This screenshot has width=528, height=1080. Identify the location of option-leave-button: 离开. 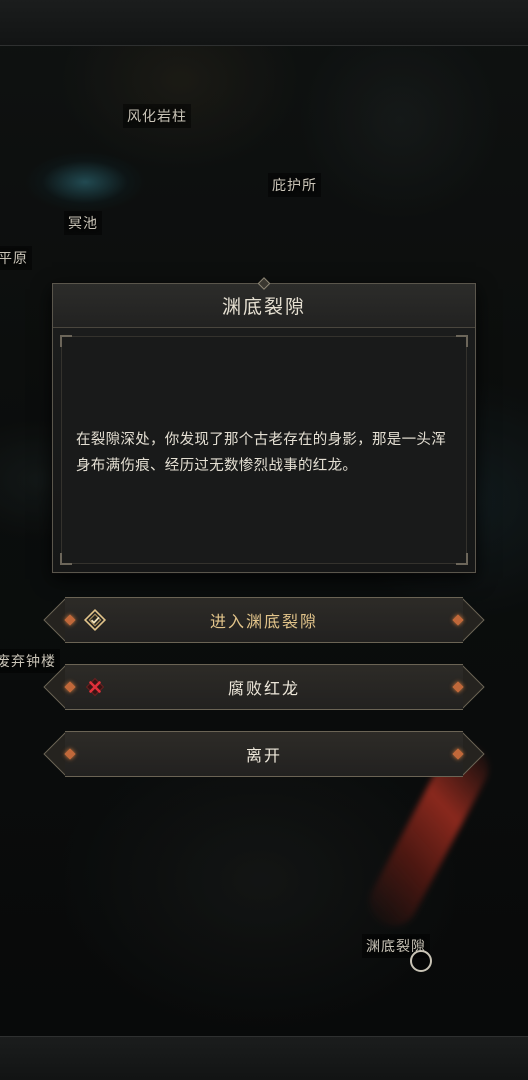
(264, 754).